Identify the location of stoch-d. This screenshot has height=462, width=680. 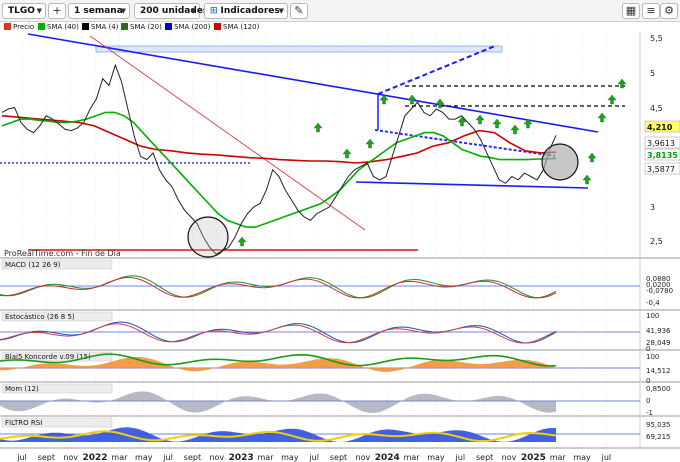
(278, 333).